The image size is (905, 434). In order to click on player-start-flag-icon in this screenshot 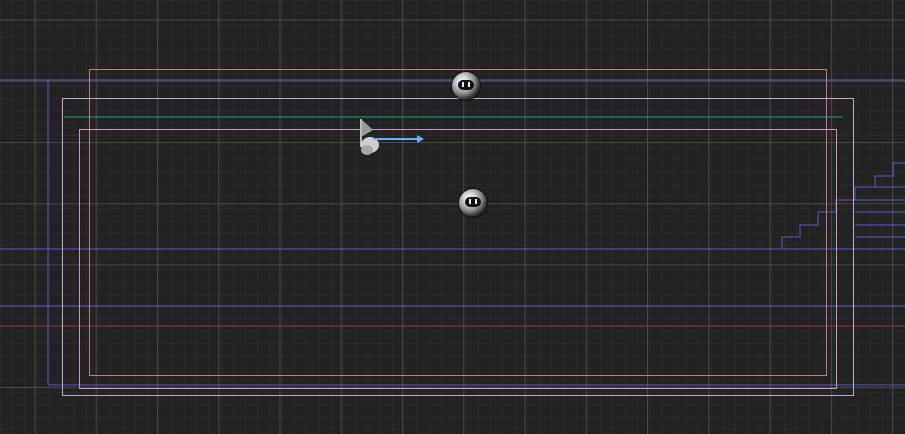, I will do `click(390, 138)`.